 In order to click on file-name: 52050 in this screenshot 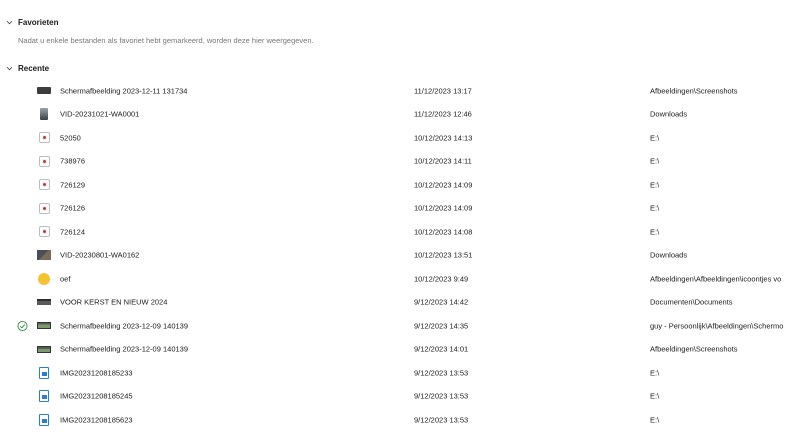, I will do `click(70, 138)`.